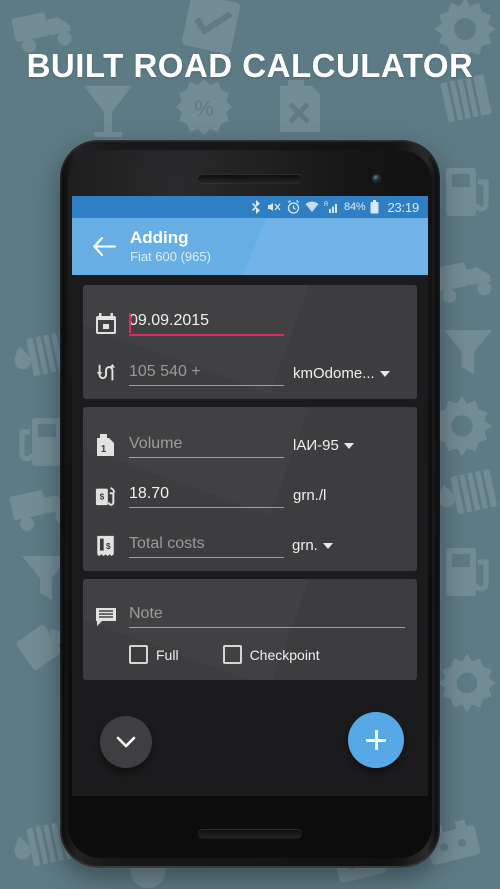 This screenshot has width=500, height=889. I want to click on odometer-unit-label: km, so click(303, 373).